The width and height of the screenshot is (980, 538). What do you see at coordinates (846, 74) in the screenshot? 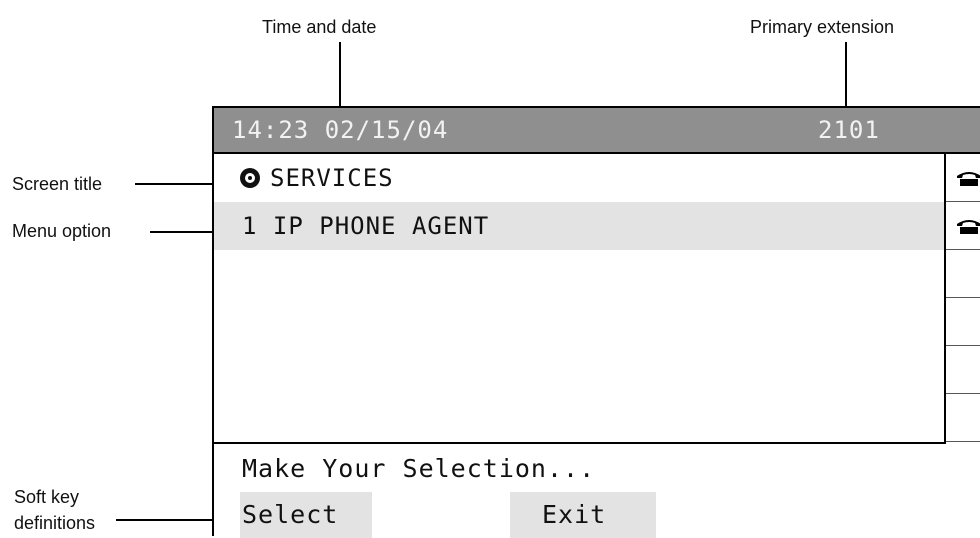
I see `callout-line-extension` at bounding box center [846, 74].